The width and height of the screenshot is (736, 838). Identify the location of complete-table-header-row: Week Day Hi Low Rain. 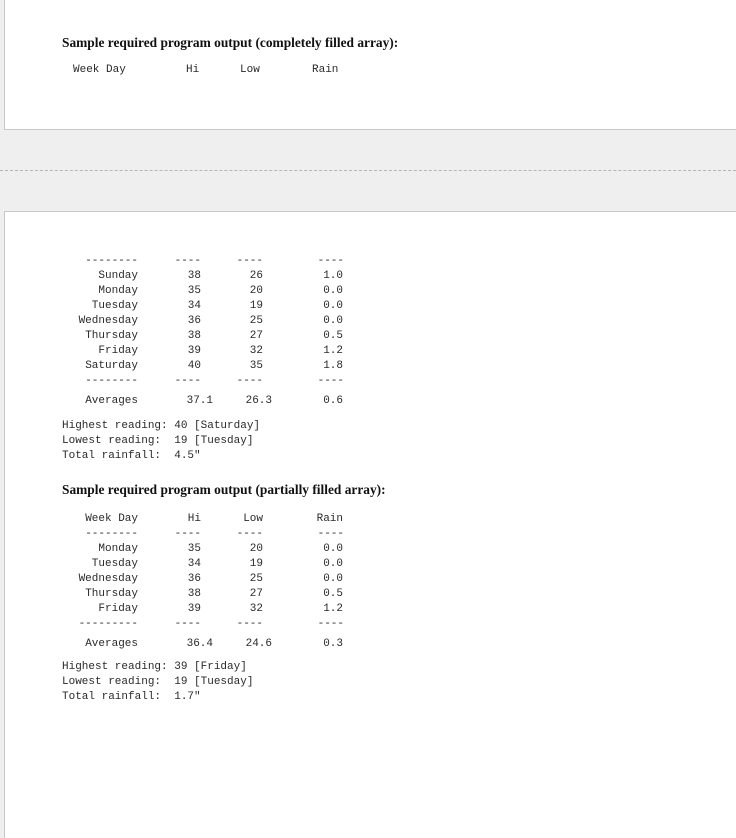
(368, 70).